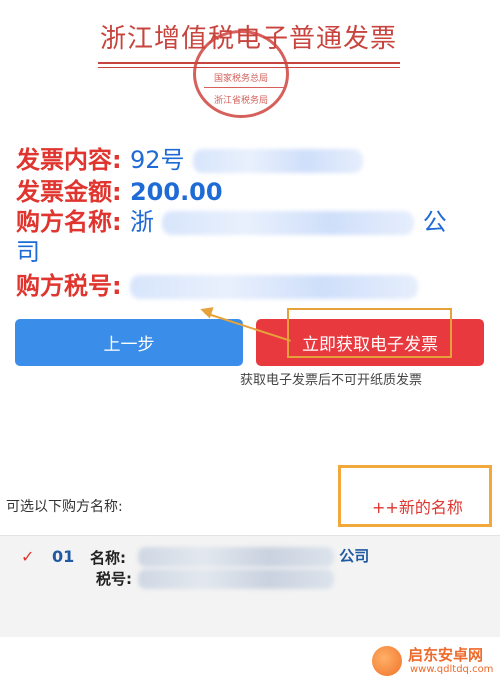 The image size is (500, 683). What do you see at coordinates (240, 79) in the screenshot?
I see `seal-text: 国家税务总局` at bounding box center [240, 79].